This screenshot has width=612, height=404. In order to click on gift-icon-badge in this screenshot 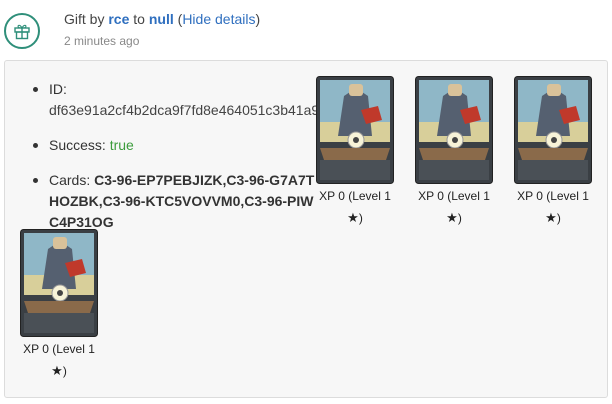, I will do `click(22, 31)`.